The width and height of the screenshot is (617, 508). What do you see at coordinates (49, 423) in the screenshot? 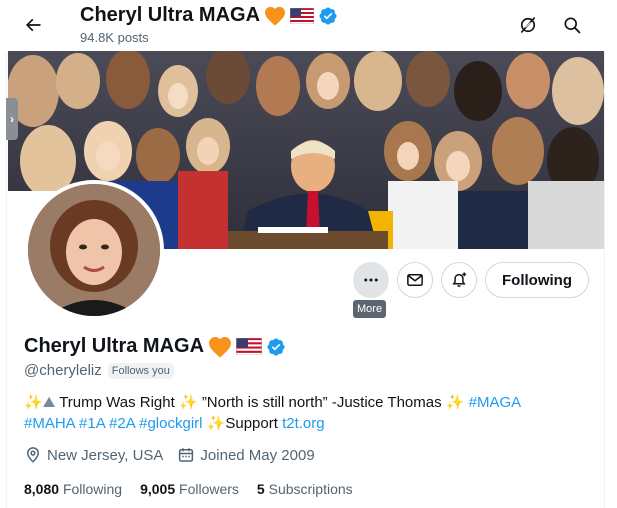
I see `hashtag-link: #MAHA` at bounding box center [49, 423].